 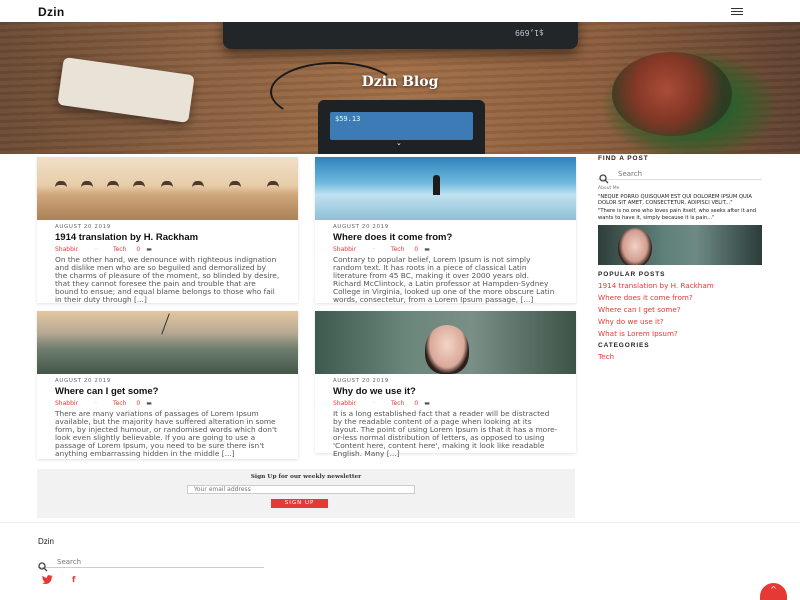 I want to click on footer-search, so click(x=151, y=564).